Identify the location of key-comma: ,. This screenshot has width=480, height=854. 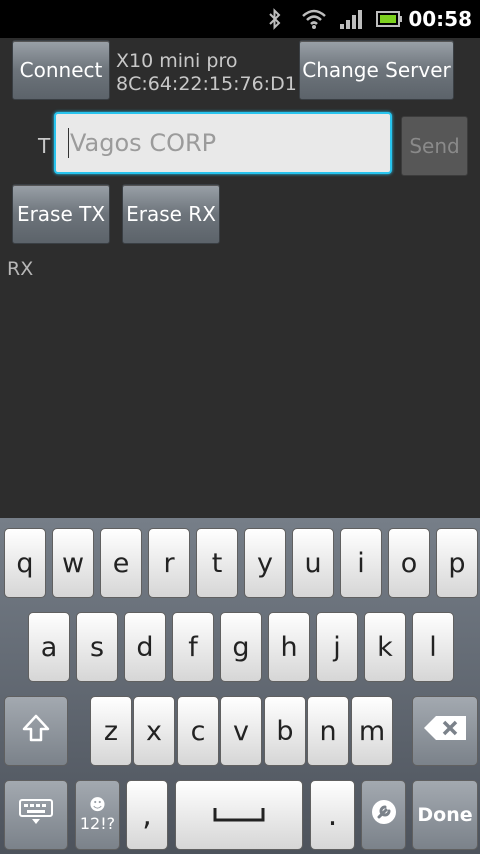
(147, 815).